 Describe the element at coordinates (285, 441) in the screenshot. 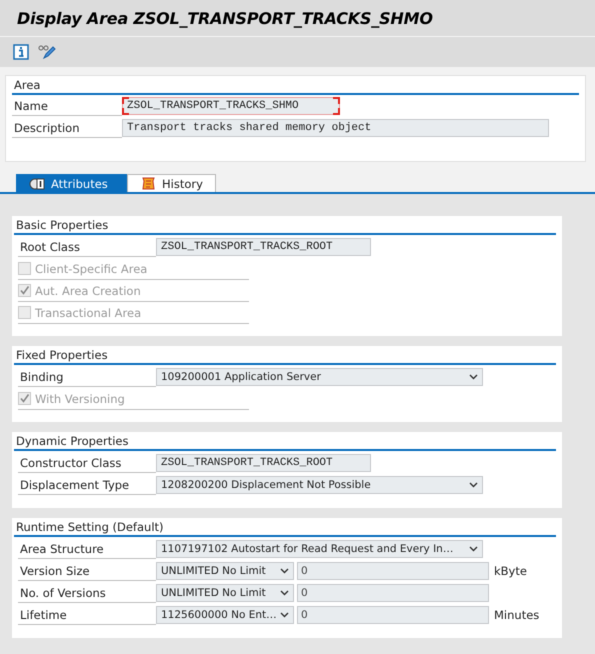

I see `section-title: Dynamic Properties` at that location.